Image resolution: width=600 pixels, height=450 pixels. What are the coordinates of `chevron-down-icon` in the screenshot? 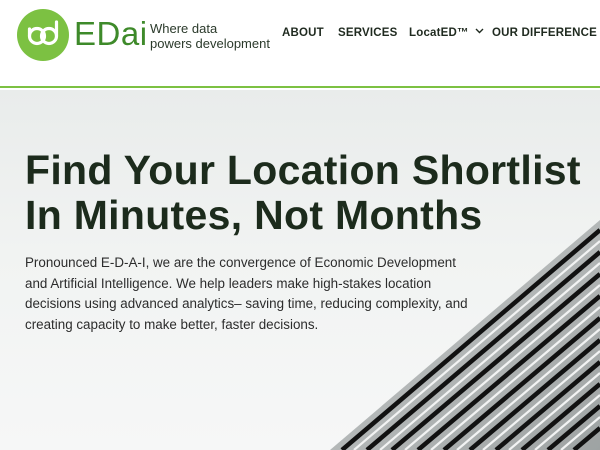 It's located at (479, 31).